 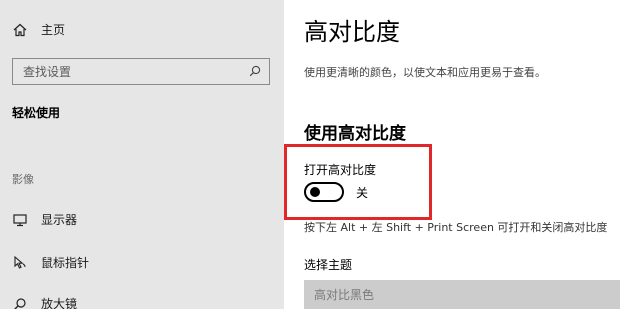 I want to click on section-subtitle: 使用高对比度, so click(x=355, y=134).